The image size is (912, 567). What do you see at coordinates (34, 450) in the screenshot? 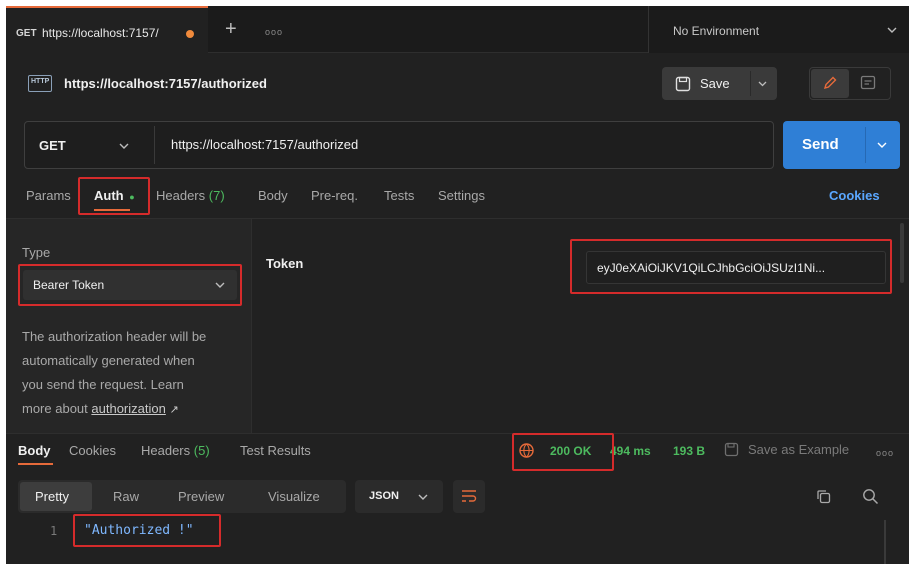
I see `response-tab-body: Body` at bounding box center [34, 450].